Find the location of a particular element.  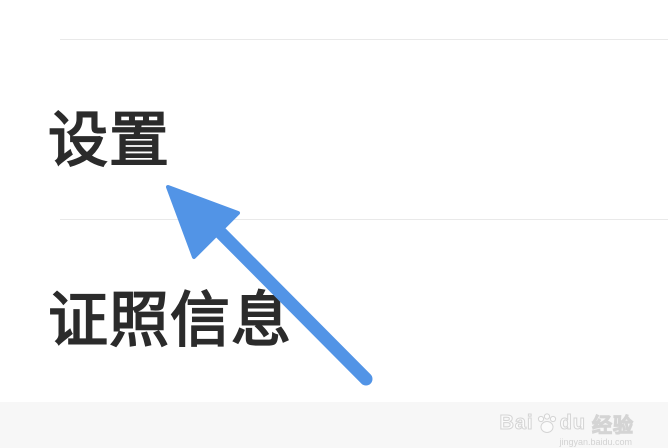

watermark-url: jingyan.baidu.com is located at coordinates (595, 442).